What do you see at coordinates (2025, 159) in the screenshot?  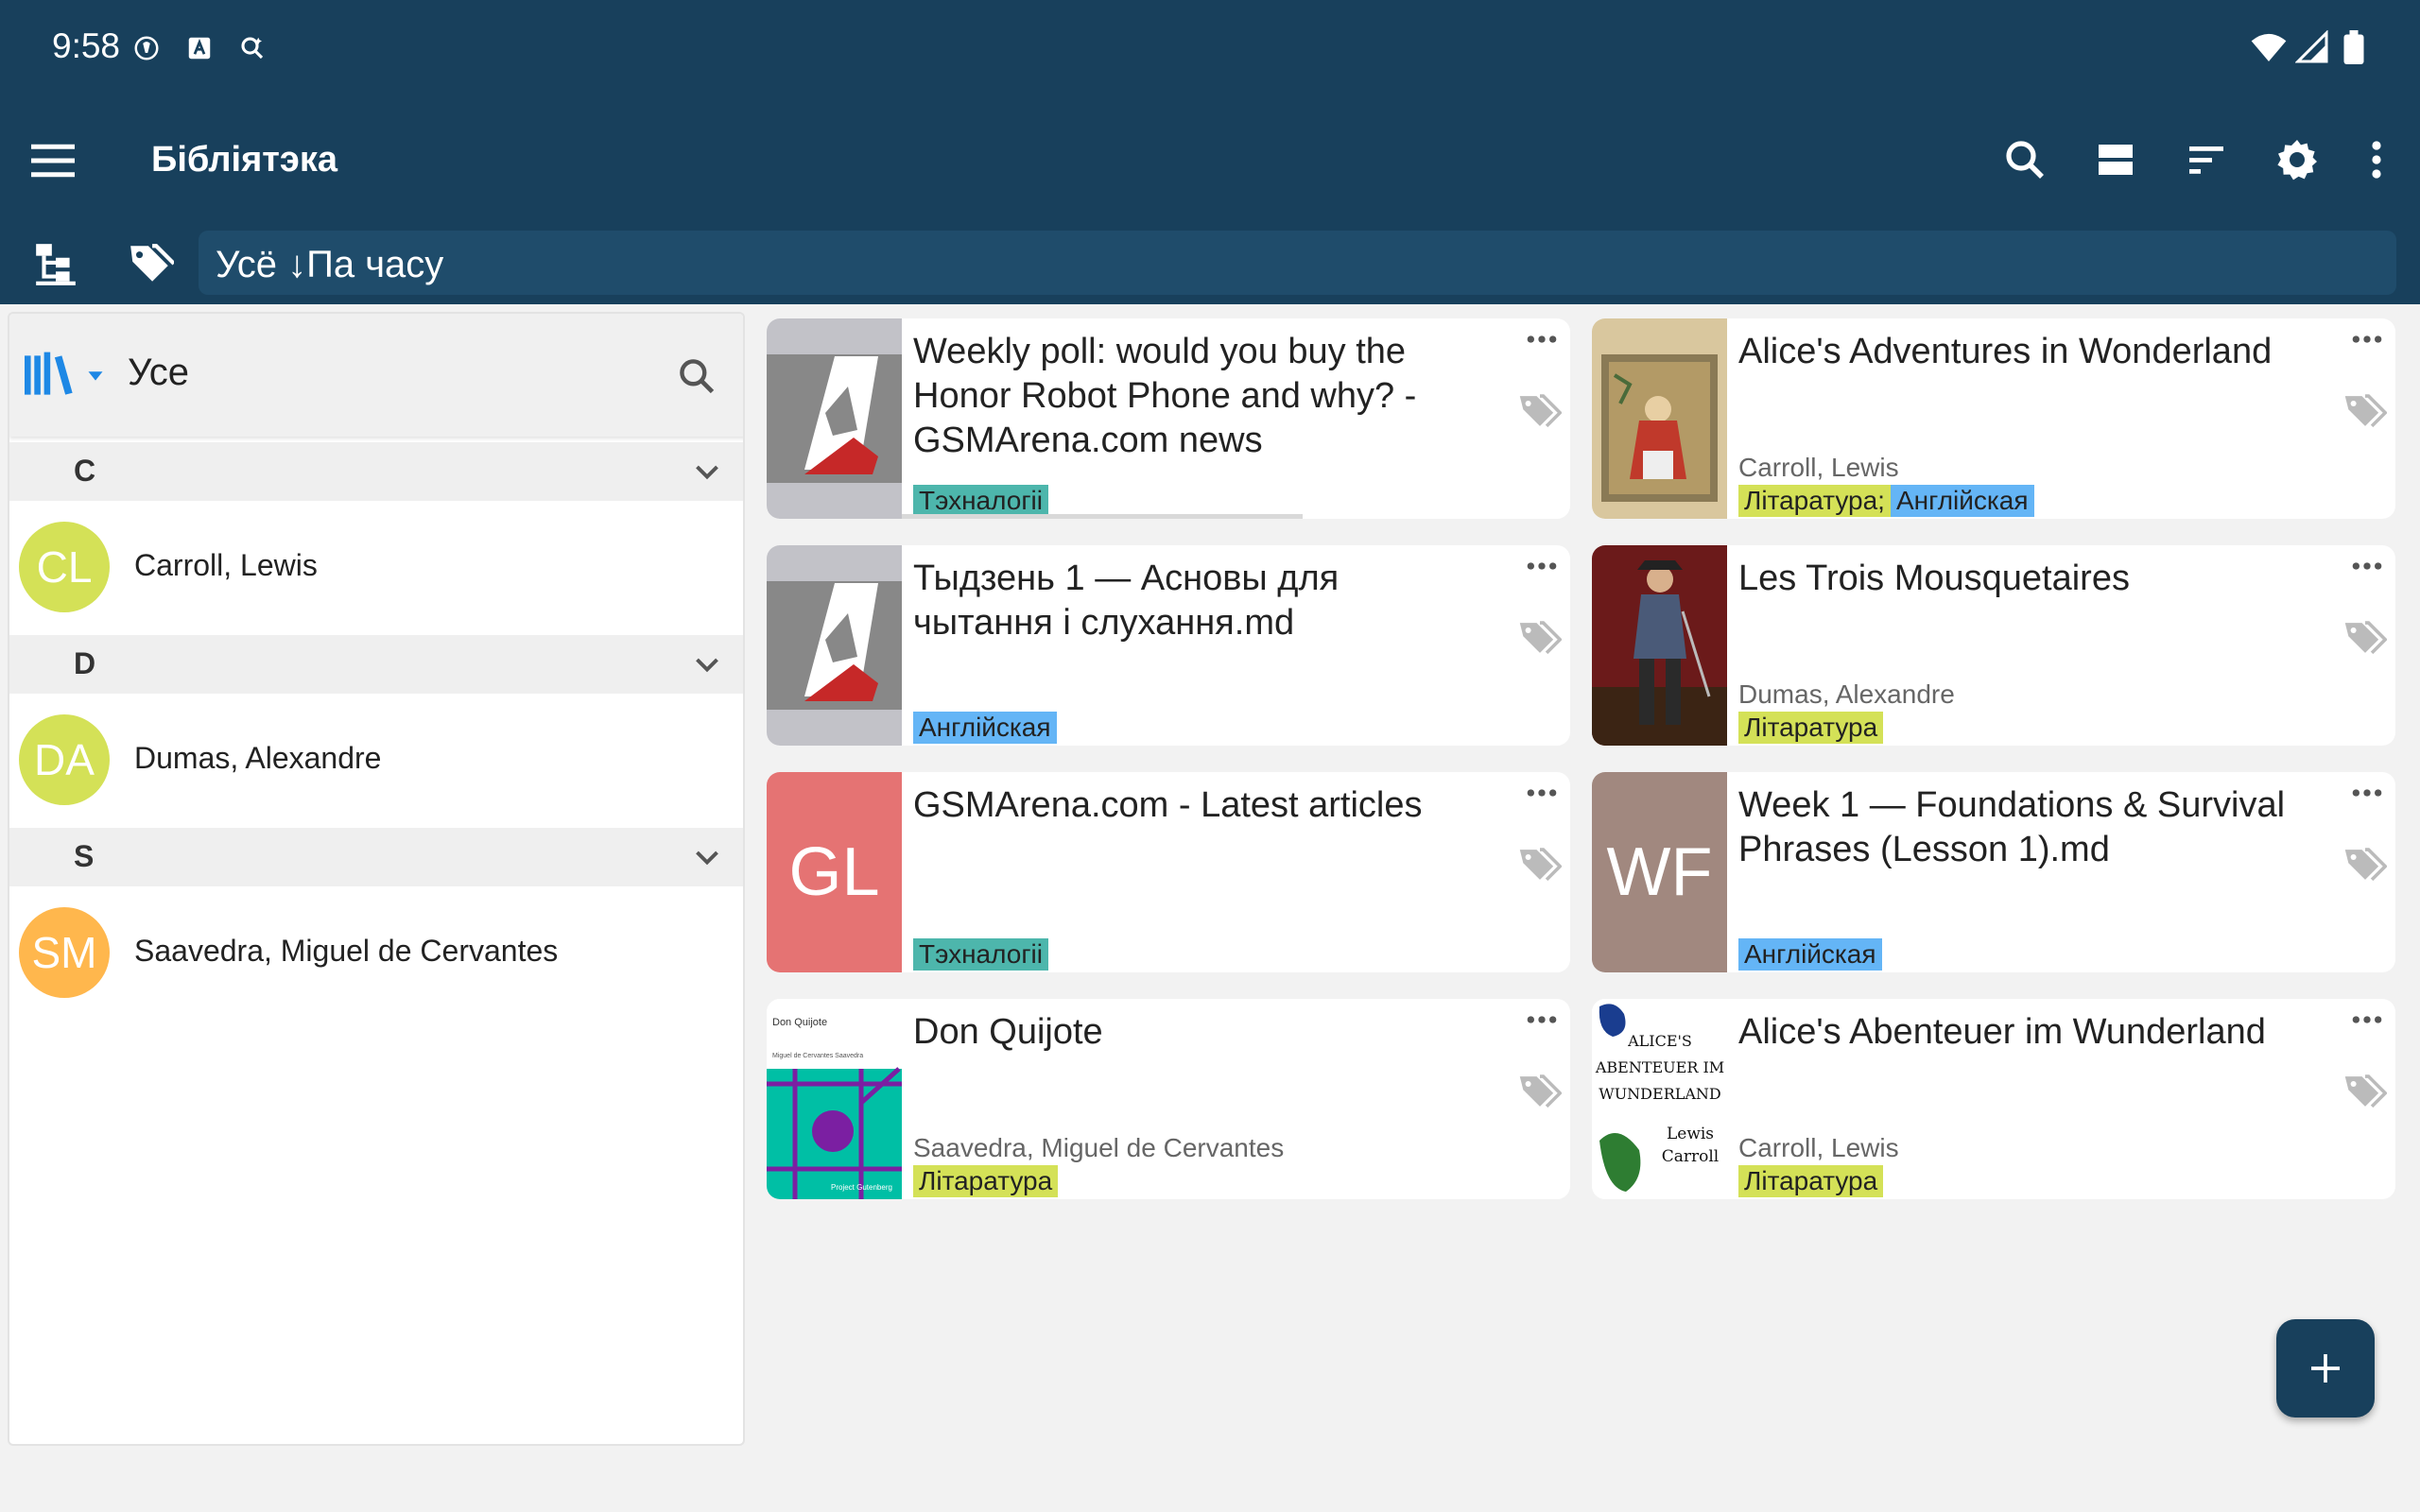 I see `search-icon` at bounding box center [2025, 159].